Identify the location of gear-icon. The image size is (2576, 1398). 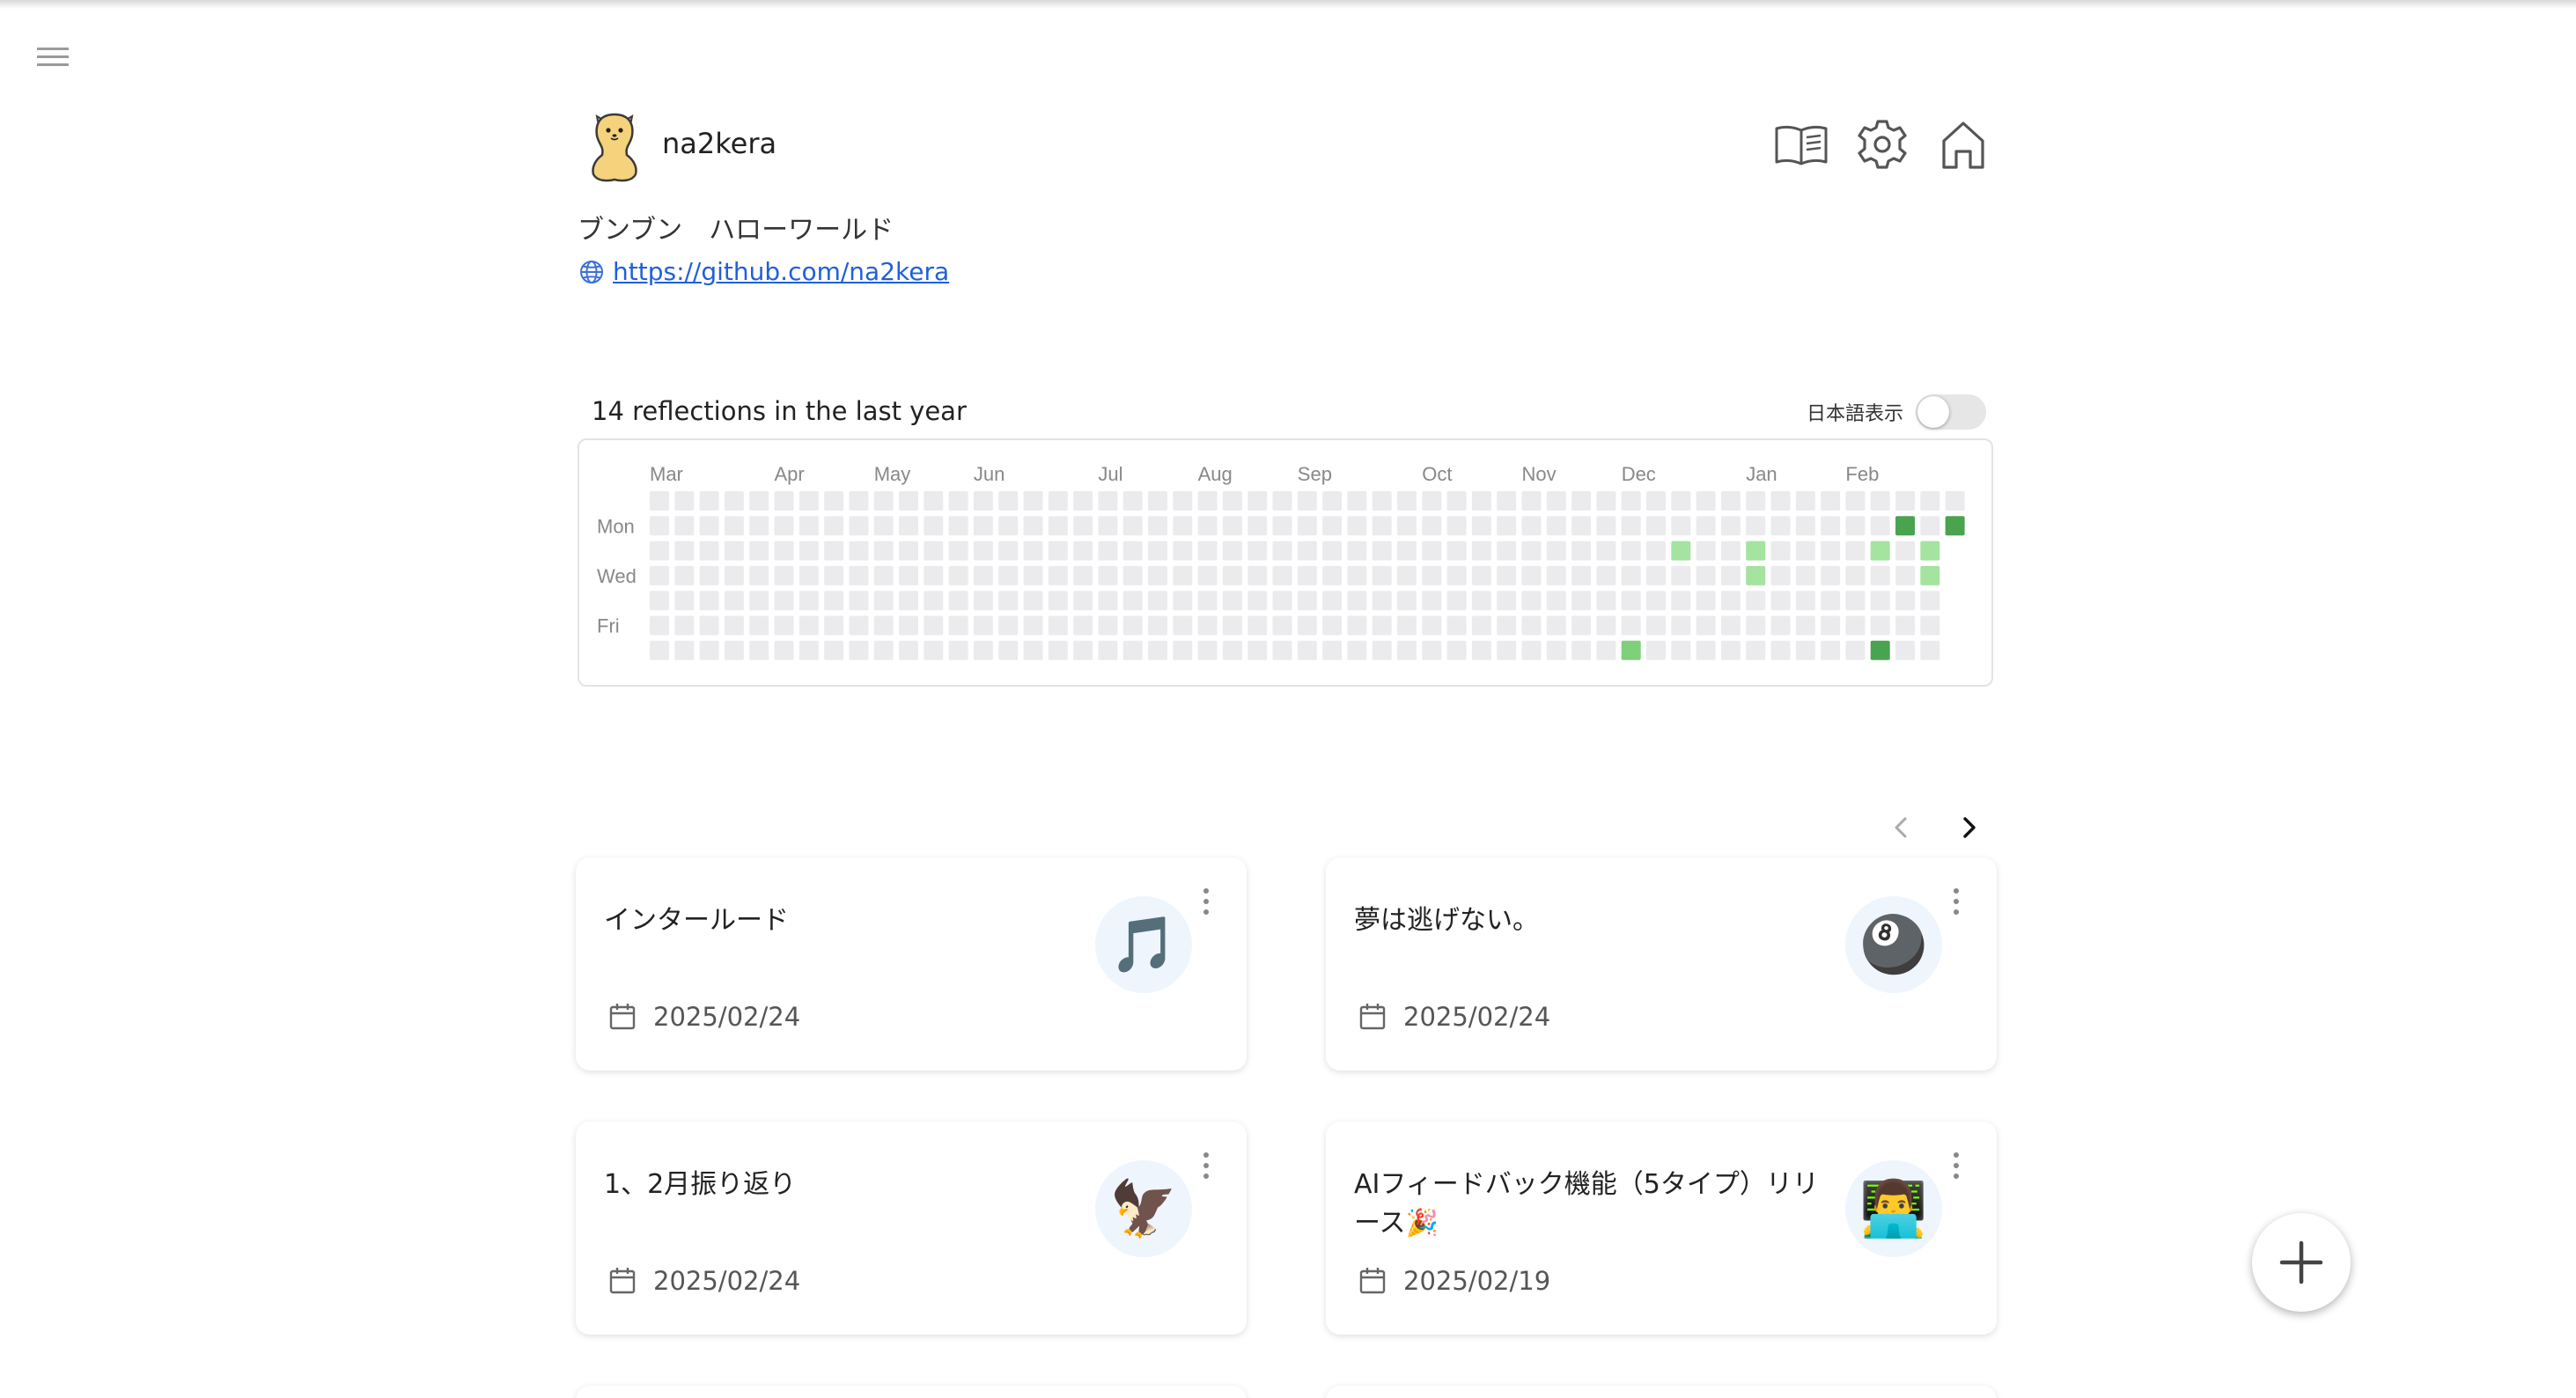
(1882, 144).